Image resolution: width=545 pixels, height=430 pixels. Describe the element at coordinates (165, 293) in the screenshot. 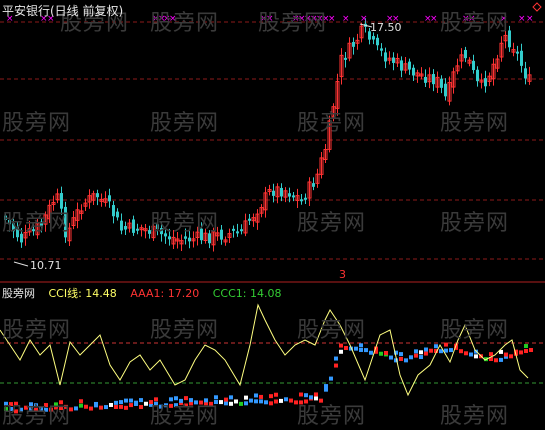

I see `aaa-value: AAA1: 17.20` at that location.